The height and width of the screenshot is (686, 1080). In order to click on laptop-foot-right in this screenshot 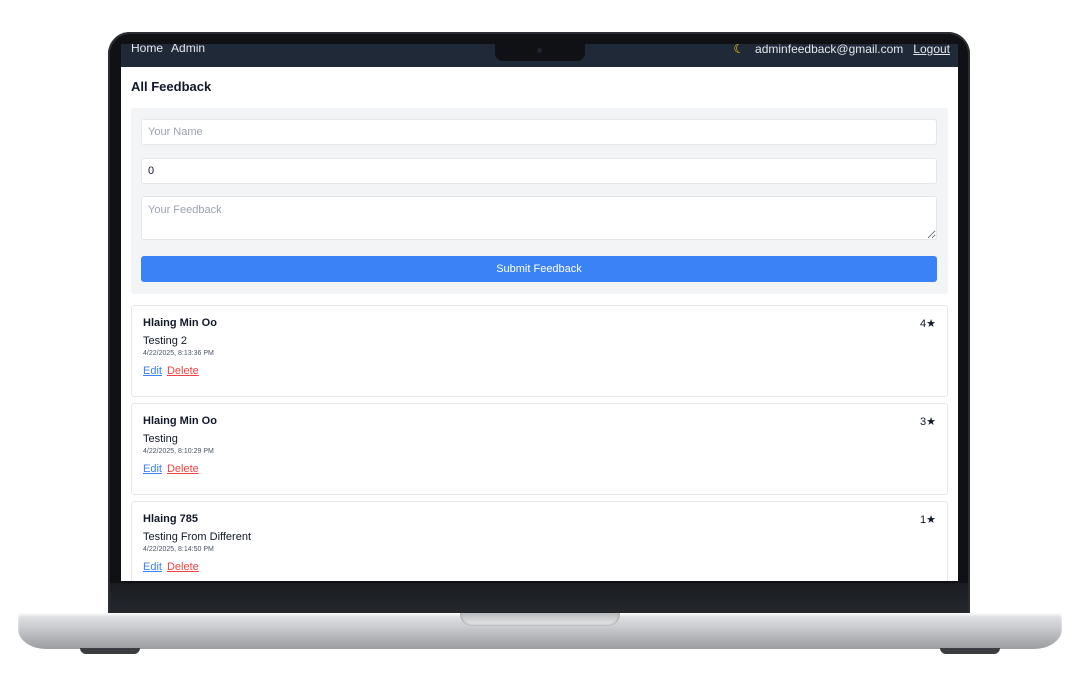, I will do `click(970, 651)`.